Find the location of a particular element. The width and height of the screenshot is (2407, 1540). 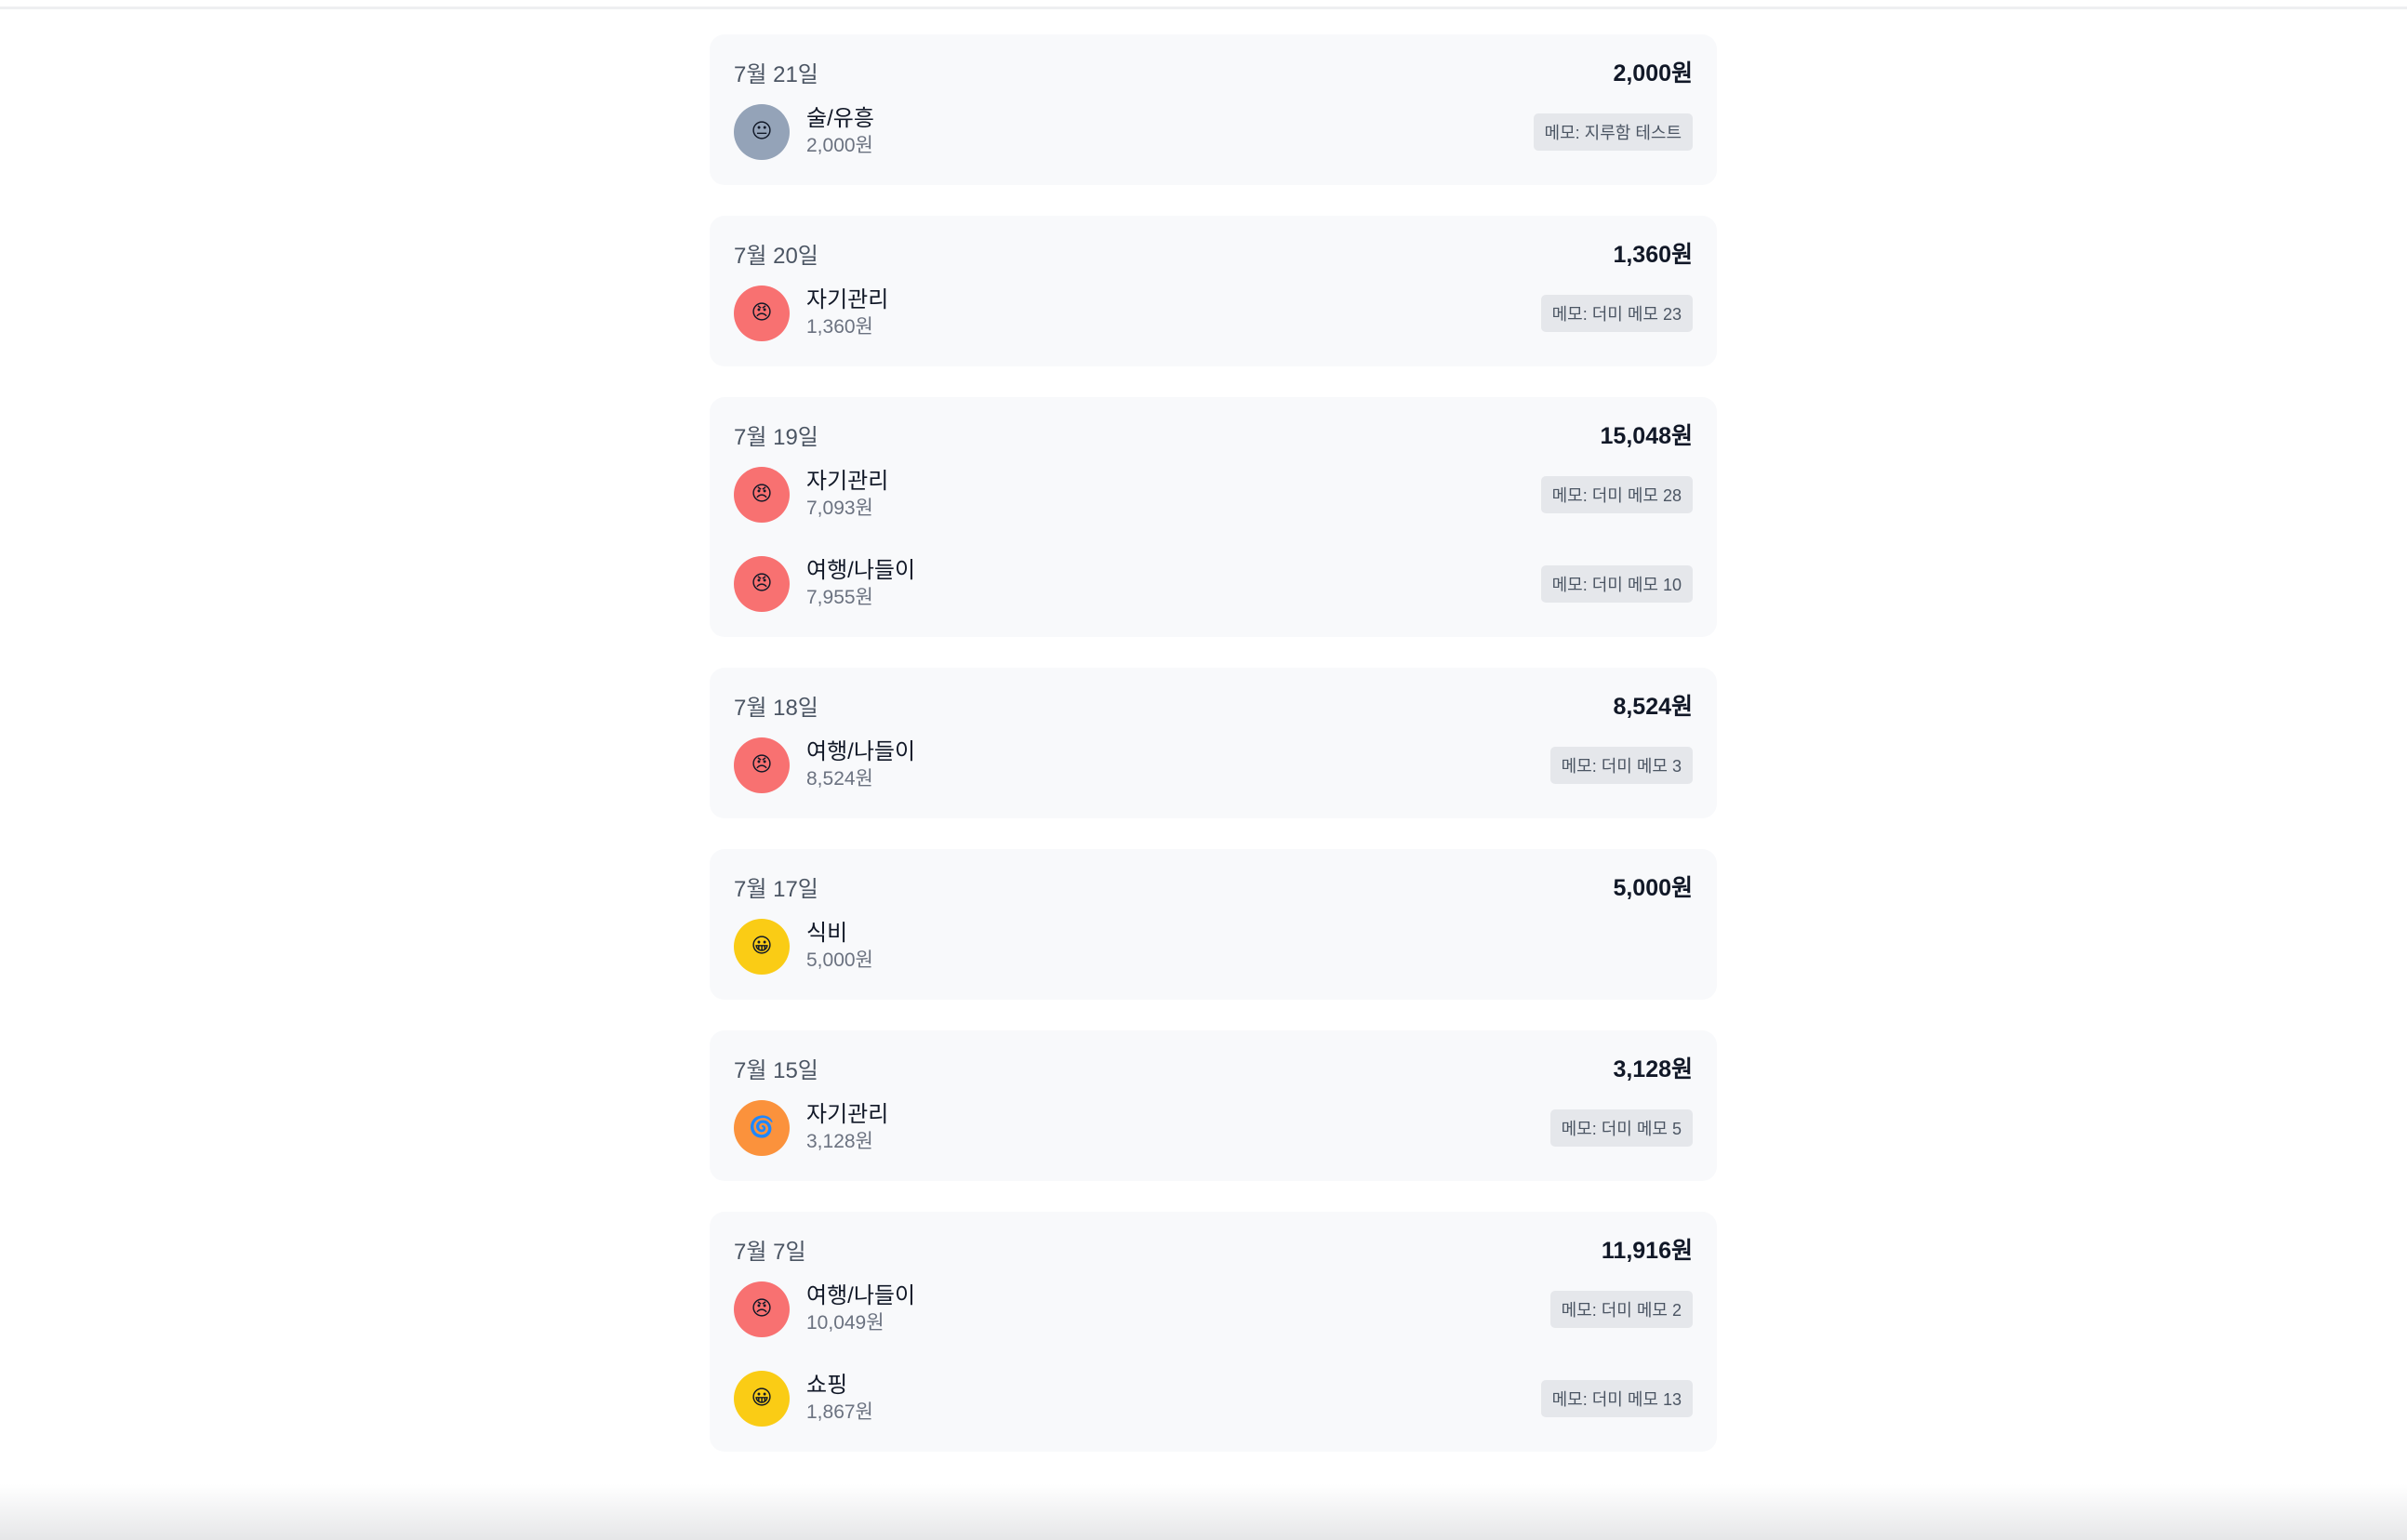

day-total-amount: 3,128원 is located at coordinates (1653, 1069).